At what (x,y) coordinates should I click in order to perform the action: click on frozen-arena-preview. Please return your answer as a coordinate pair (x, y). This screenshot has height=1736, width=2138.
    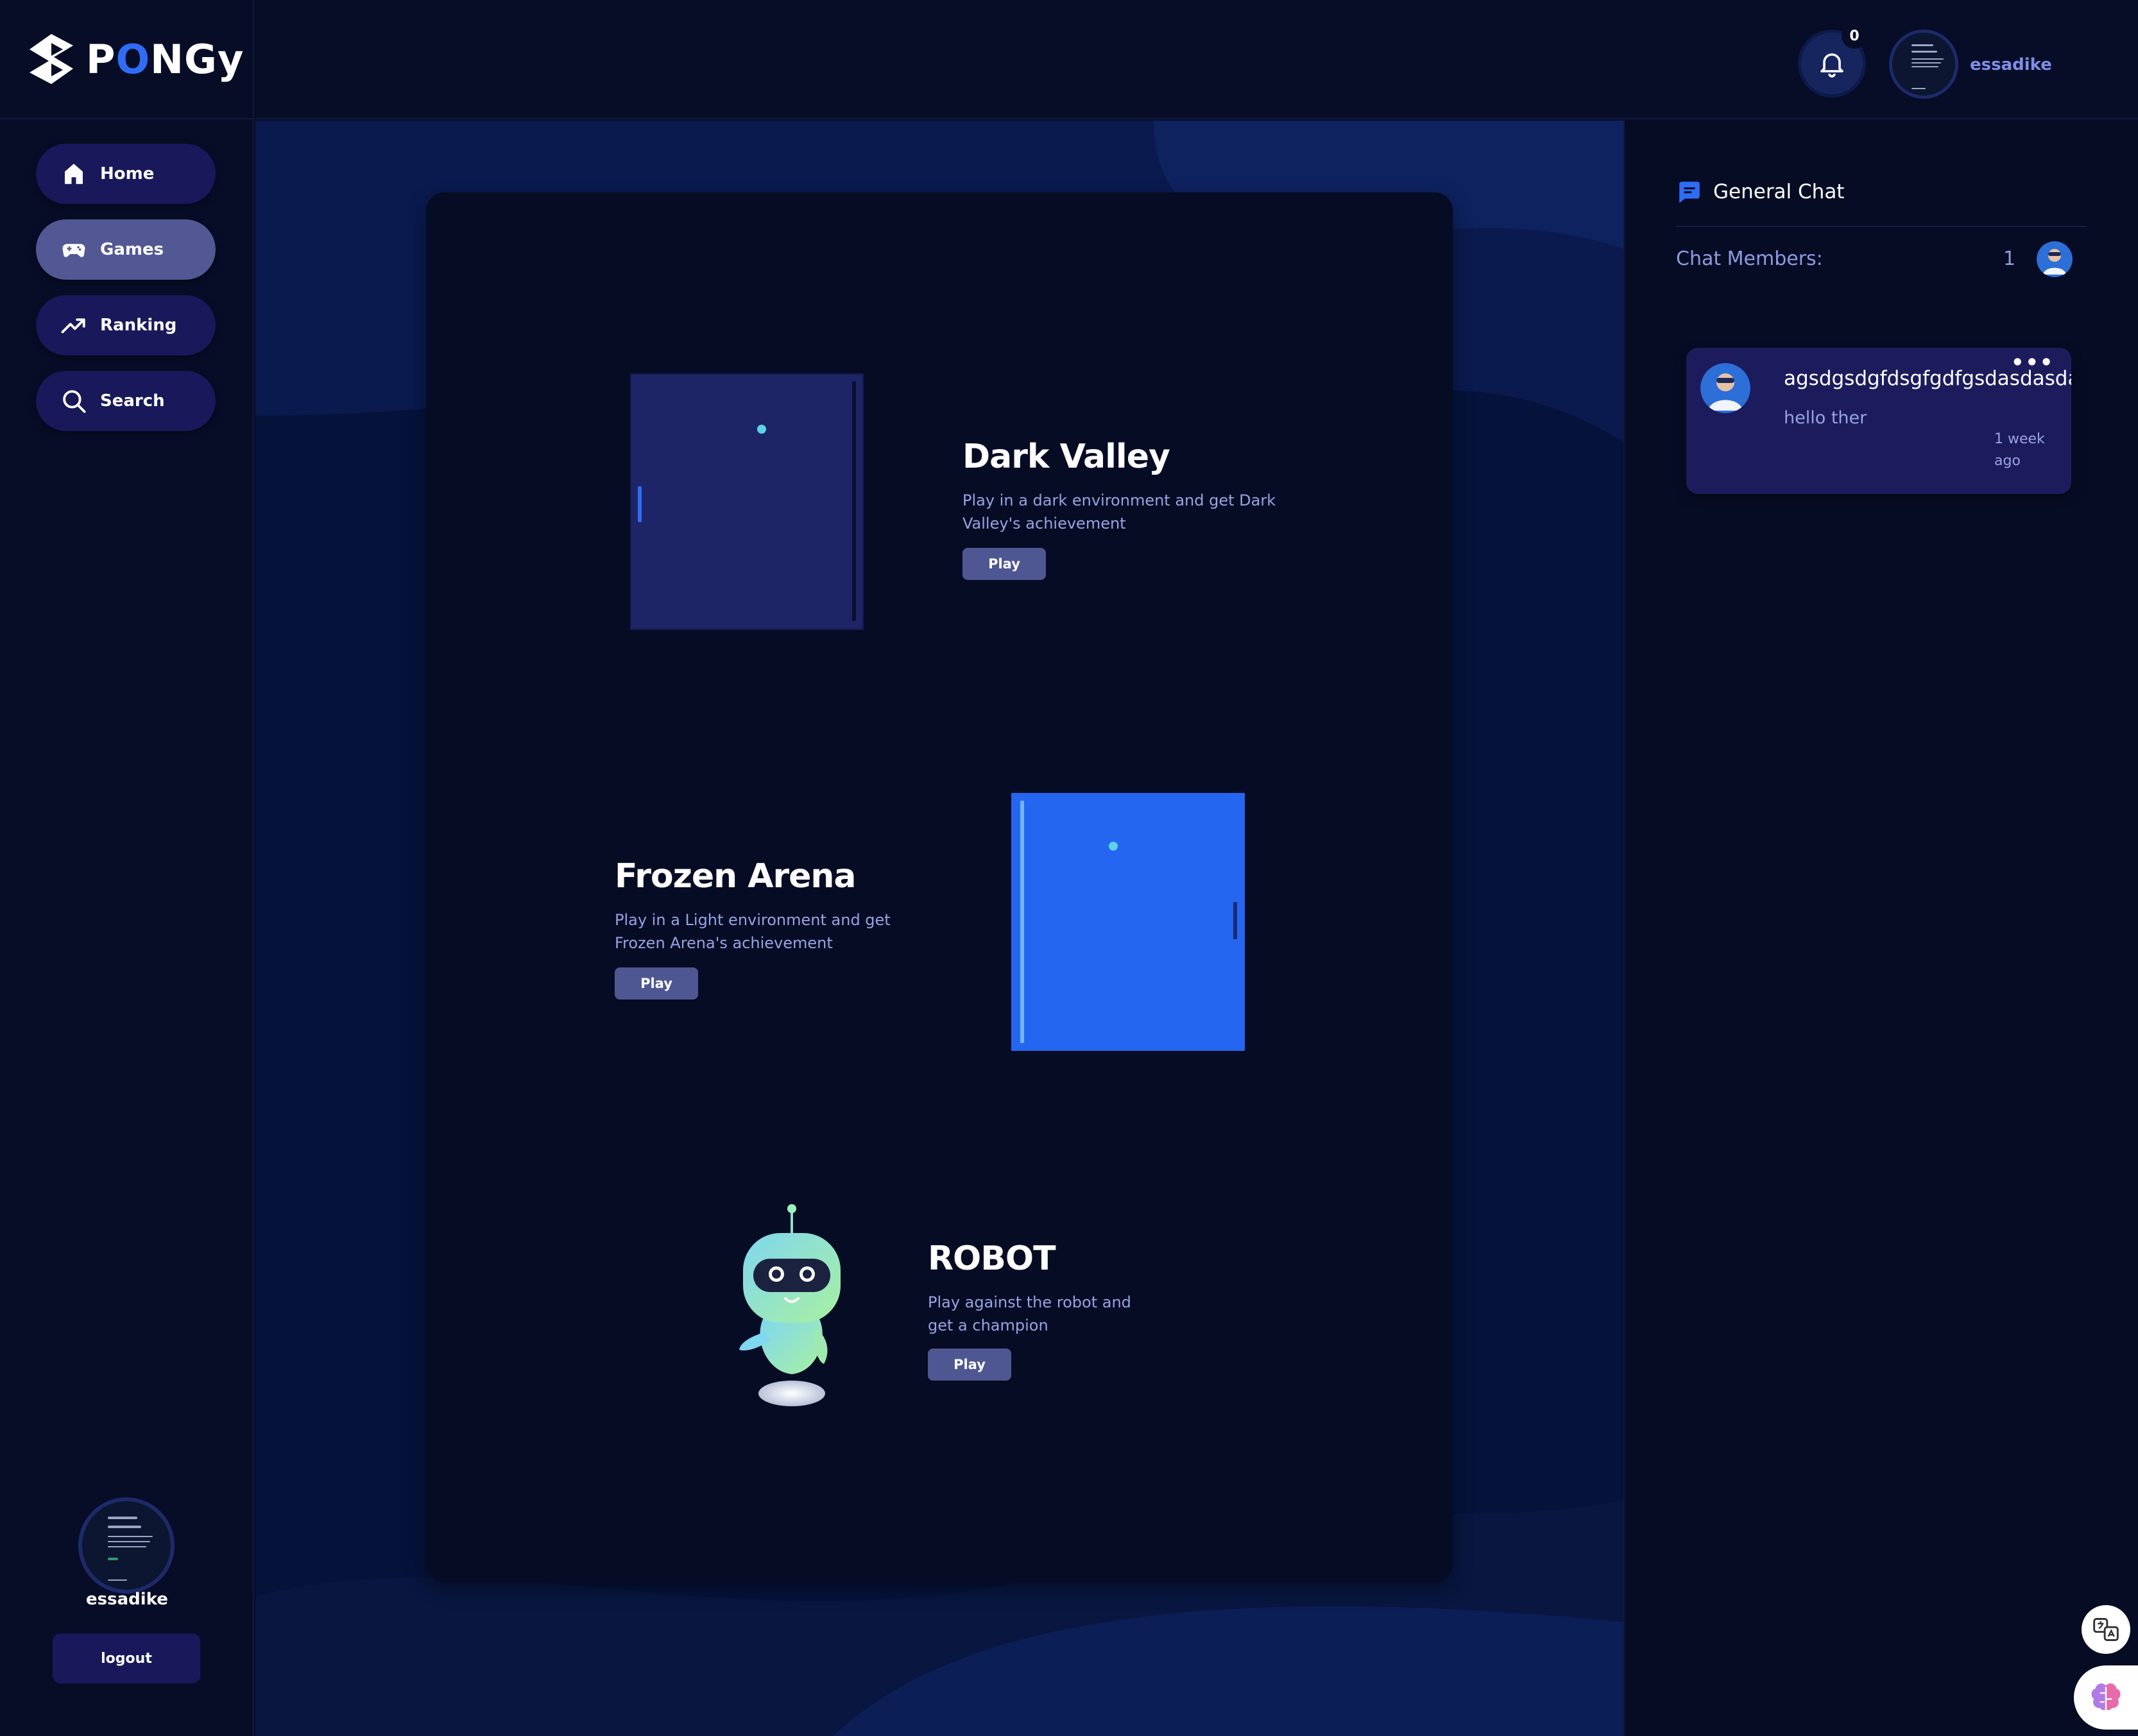
    Looking at the image, I should click on (1128, 922).